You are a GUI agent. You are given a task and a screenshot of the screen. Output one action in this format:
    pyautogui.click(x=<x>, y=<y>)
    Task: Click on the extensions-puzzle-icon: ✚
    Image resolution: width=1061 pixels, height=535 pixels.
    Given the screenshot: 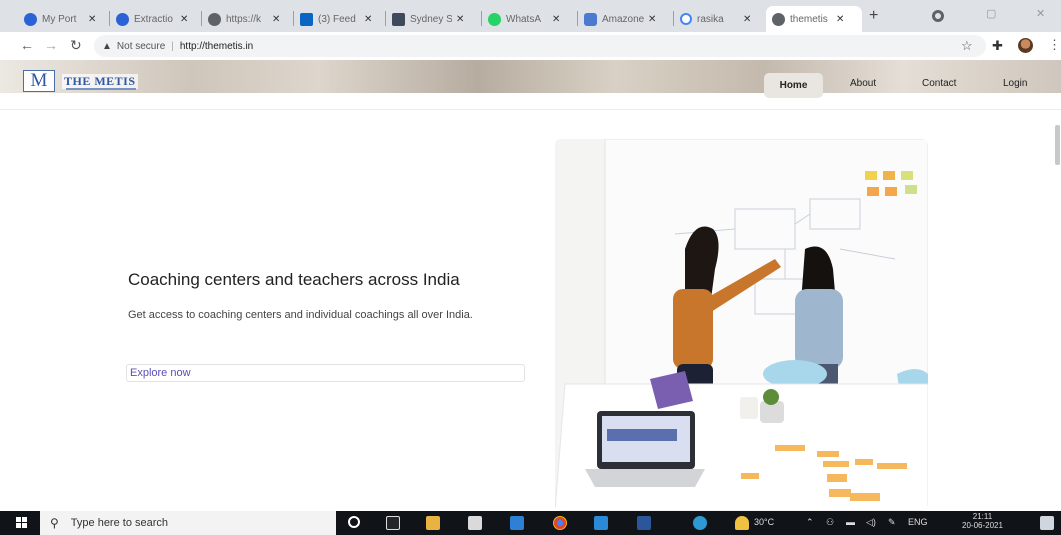 What is the action you would take?
    pyautogui.click(x=997, y=46)
    